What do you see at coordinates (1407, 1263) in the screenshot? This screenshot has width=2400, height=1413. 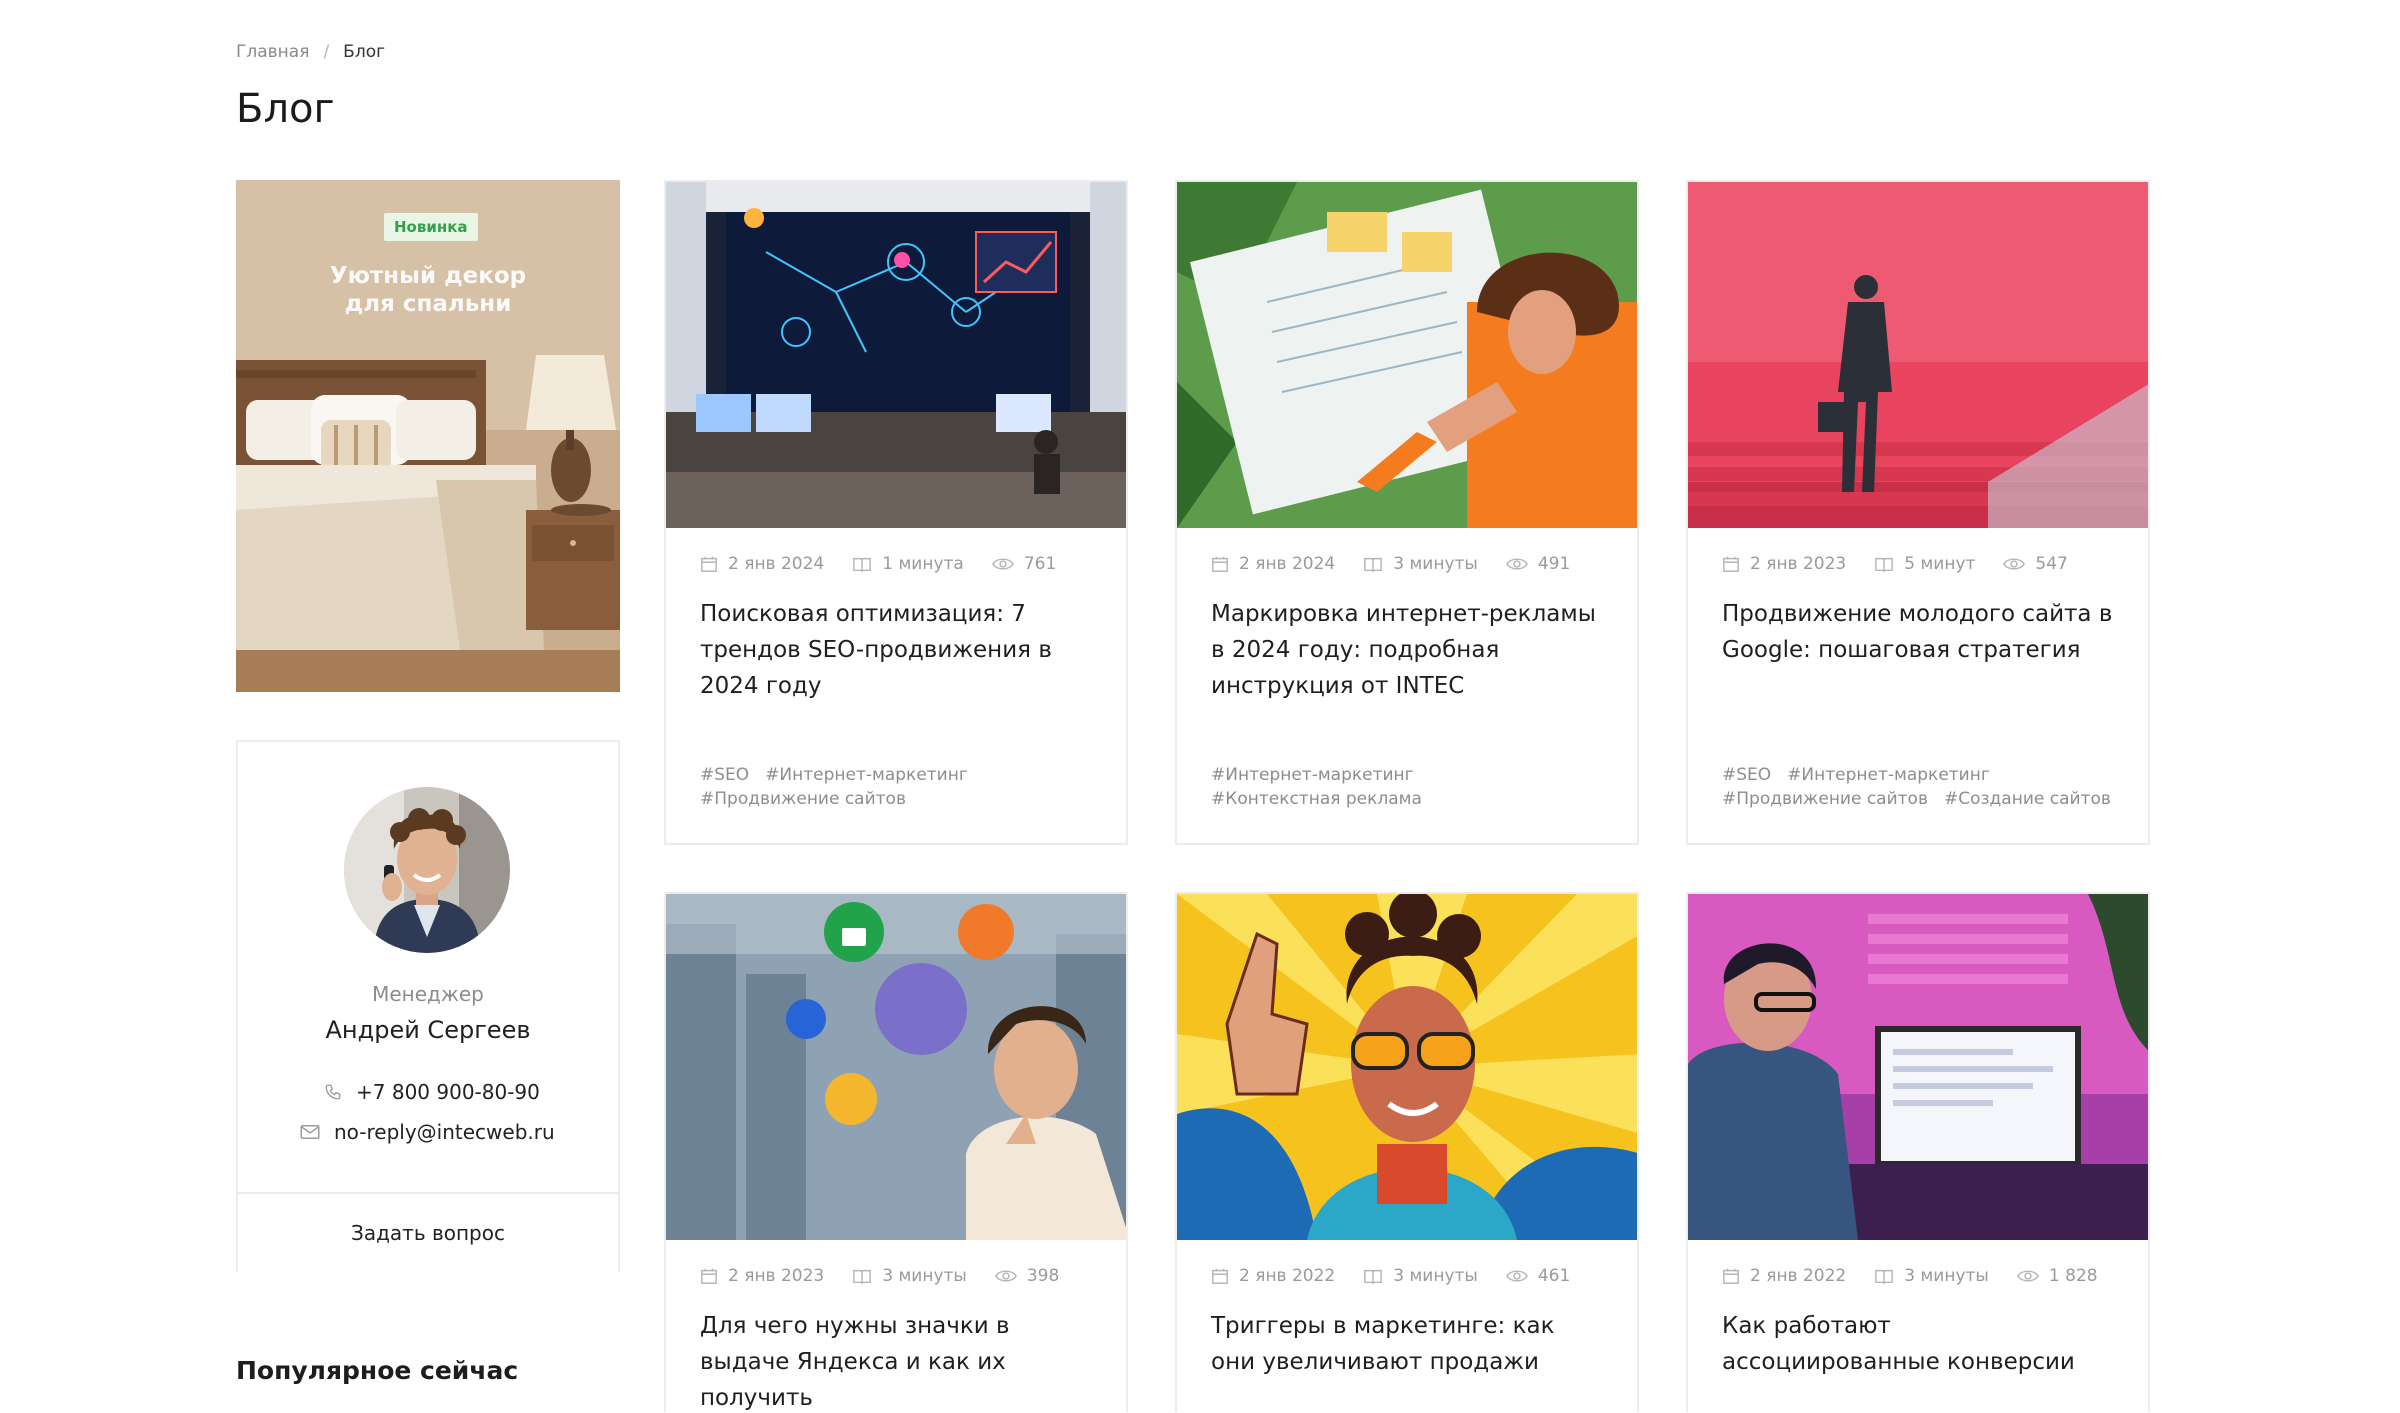 I see `article-meta: 2 янв 2022 3 минуты 461` at bounding box center [1407, 1263].